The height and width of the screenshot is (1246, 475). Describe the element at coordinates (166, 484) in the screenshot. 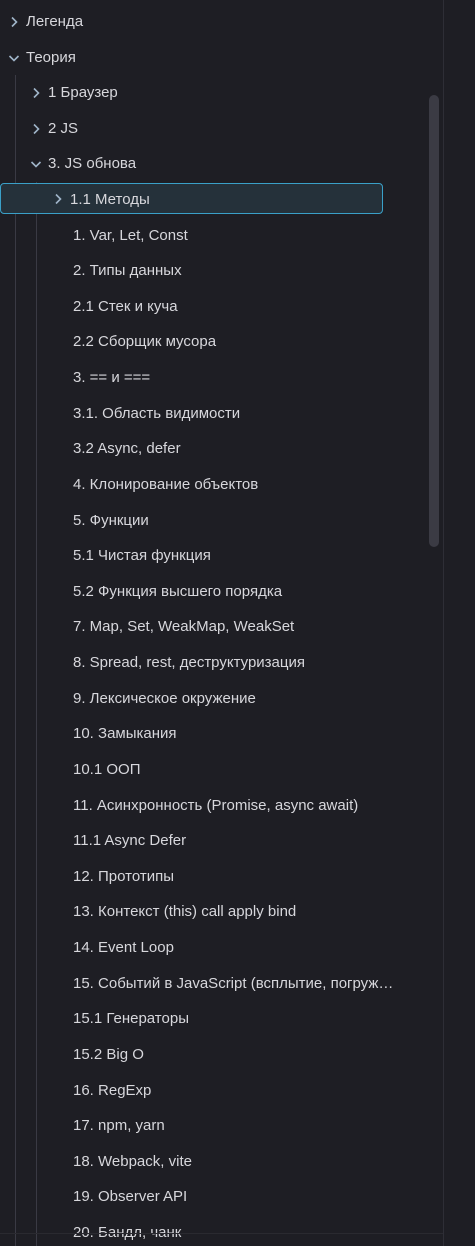

I see `tree-leaf-label: 4. Клонирование объектов` at that location.